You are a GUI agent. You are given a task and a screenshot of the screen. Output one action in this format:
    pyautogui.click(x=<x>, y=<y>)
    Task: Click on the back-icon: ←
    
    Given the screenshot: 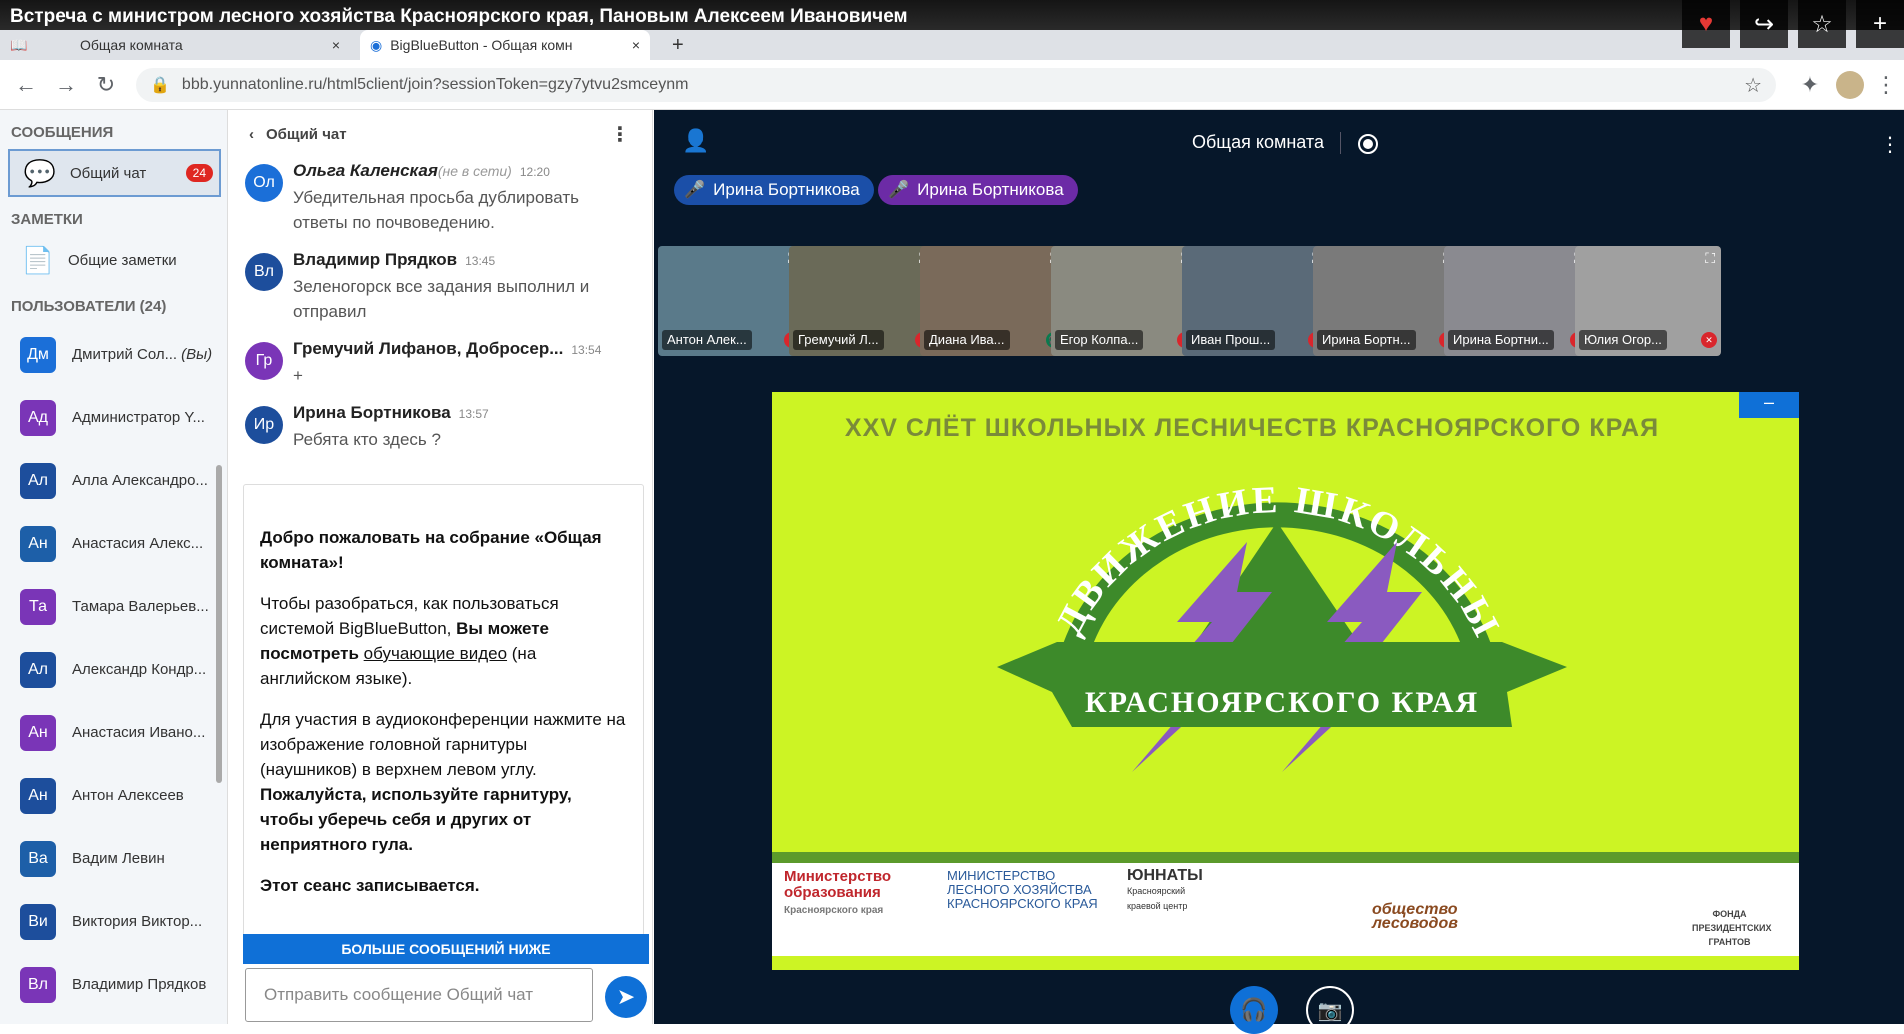 What is the action you would take?
    pyautogui.click(x=26, y=85)
    